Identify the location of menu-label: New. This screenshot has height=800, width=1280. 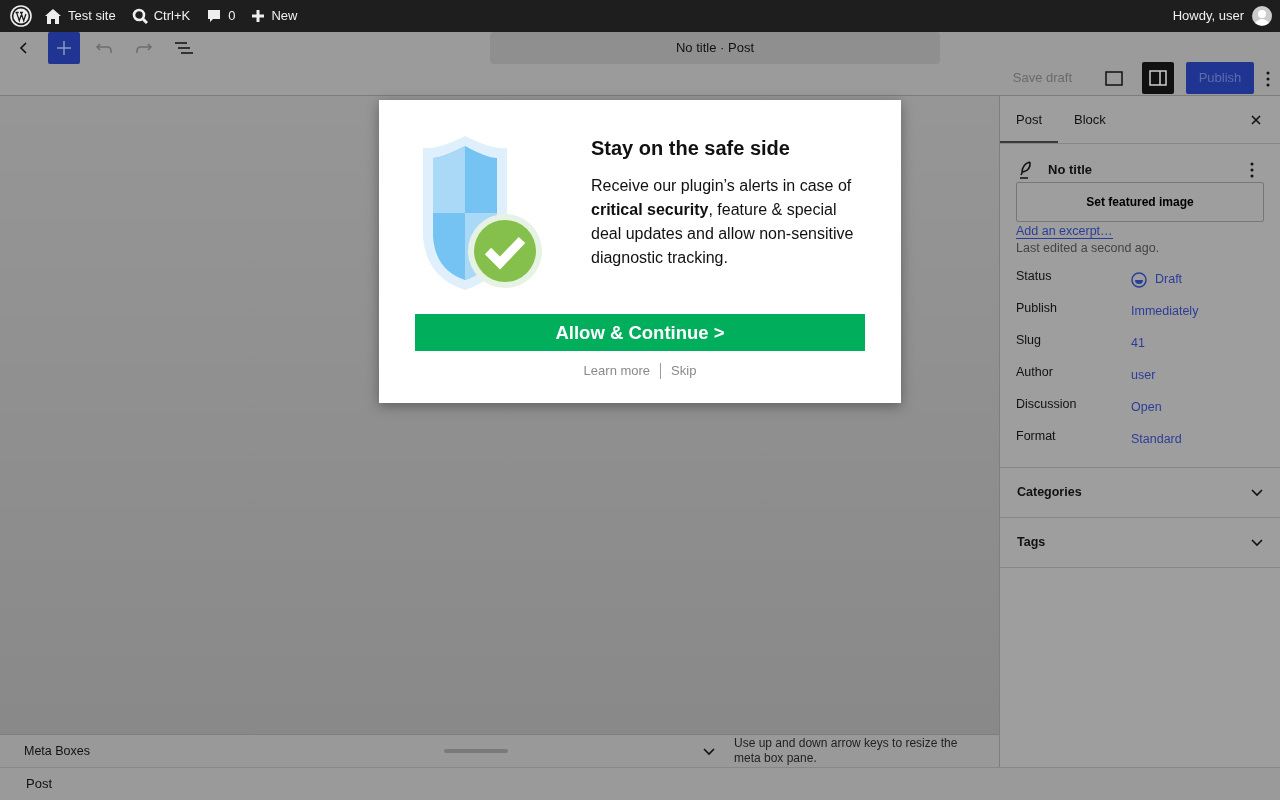
(284, 16).